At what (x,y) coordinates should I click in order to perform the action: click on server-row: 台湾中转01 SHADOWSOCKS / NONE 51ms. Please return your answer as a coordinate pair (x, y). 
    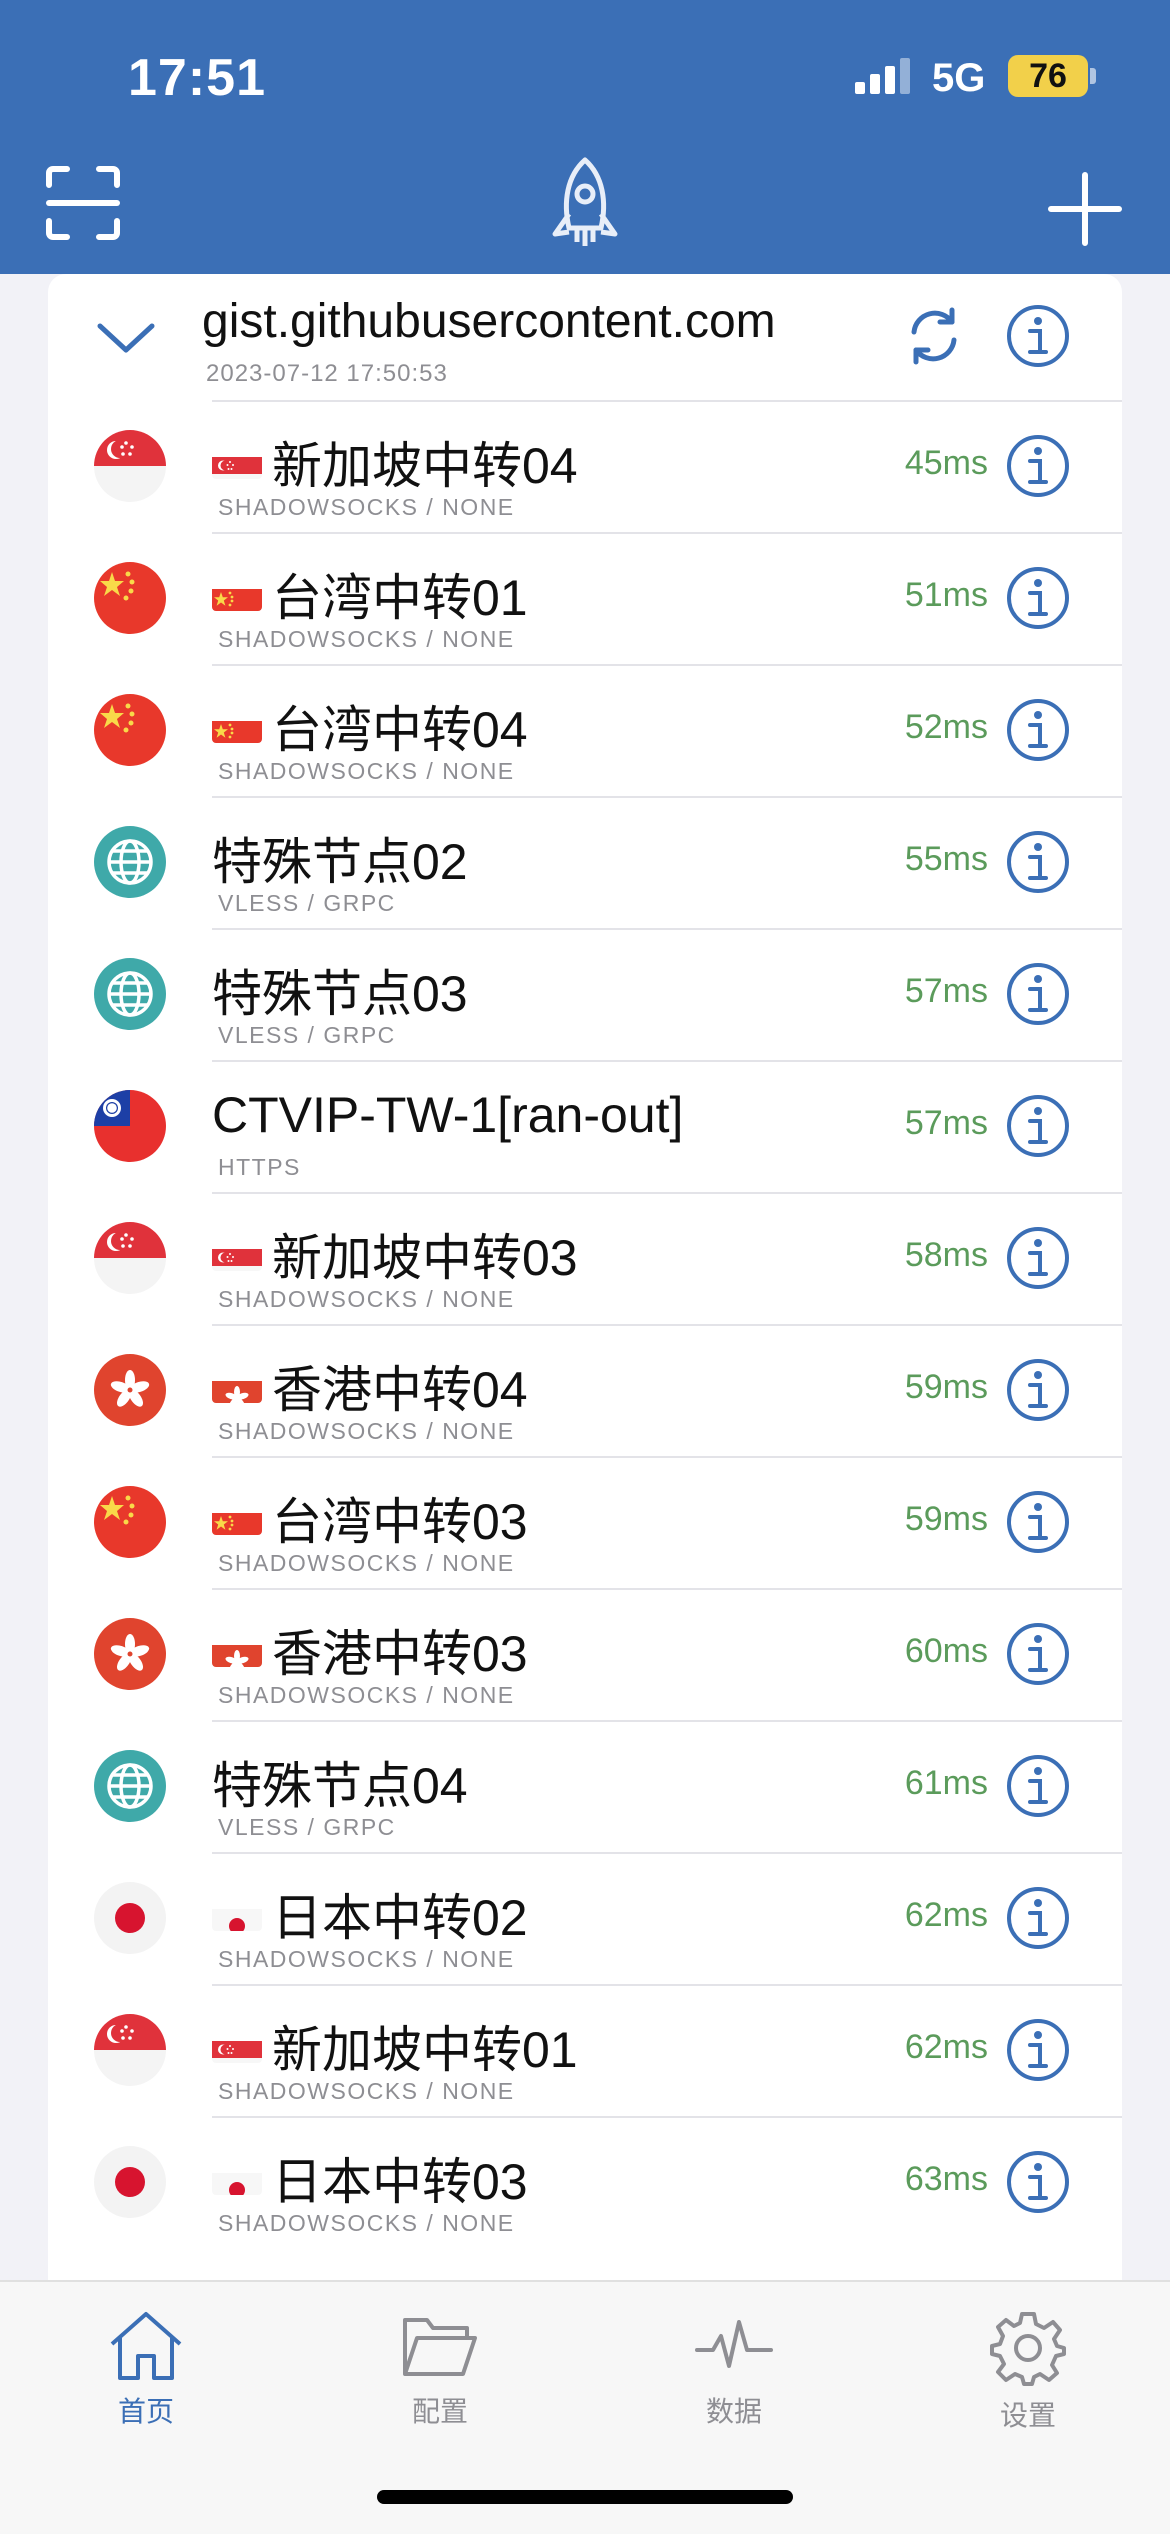
    Looking at the image, I should click on (585, 598).